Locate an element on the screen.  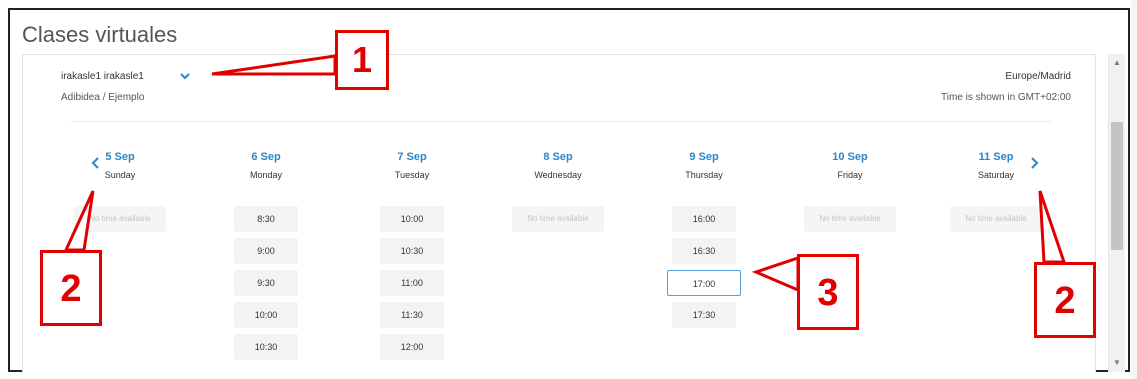
day-date: 5 Sep is located at coordinates (120, 157).